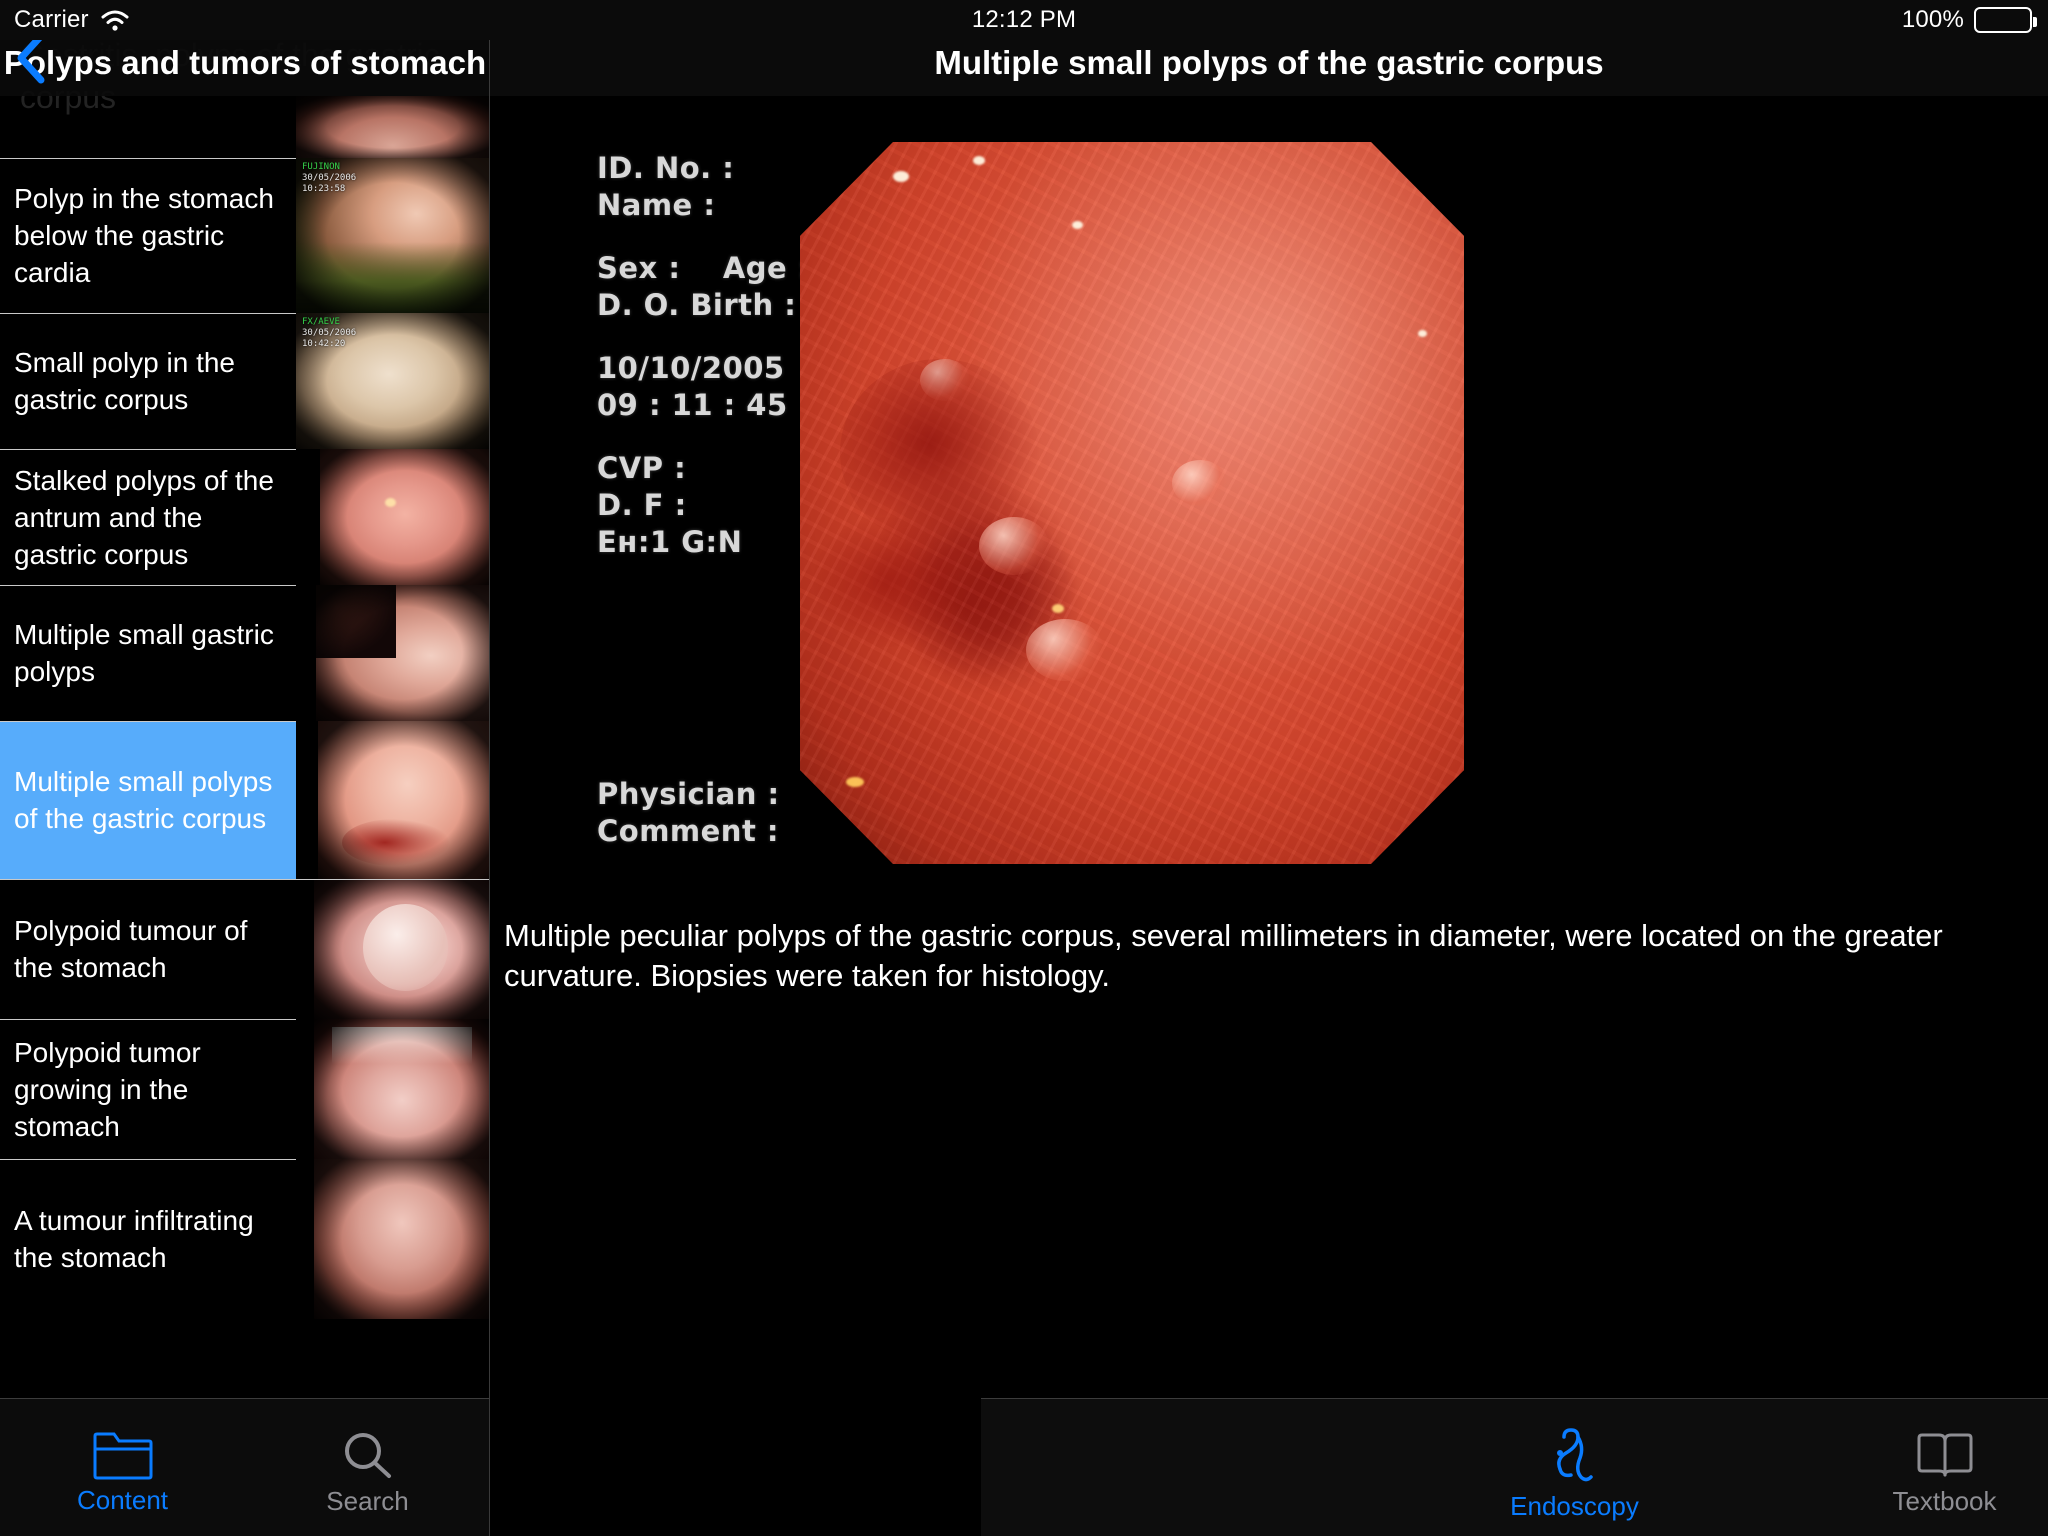 This screenshot has width=2048, height=1536. I want to click on right-tab-bar: Endoscopy Textbook, so click(1514, 1467).